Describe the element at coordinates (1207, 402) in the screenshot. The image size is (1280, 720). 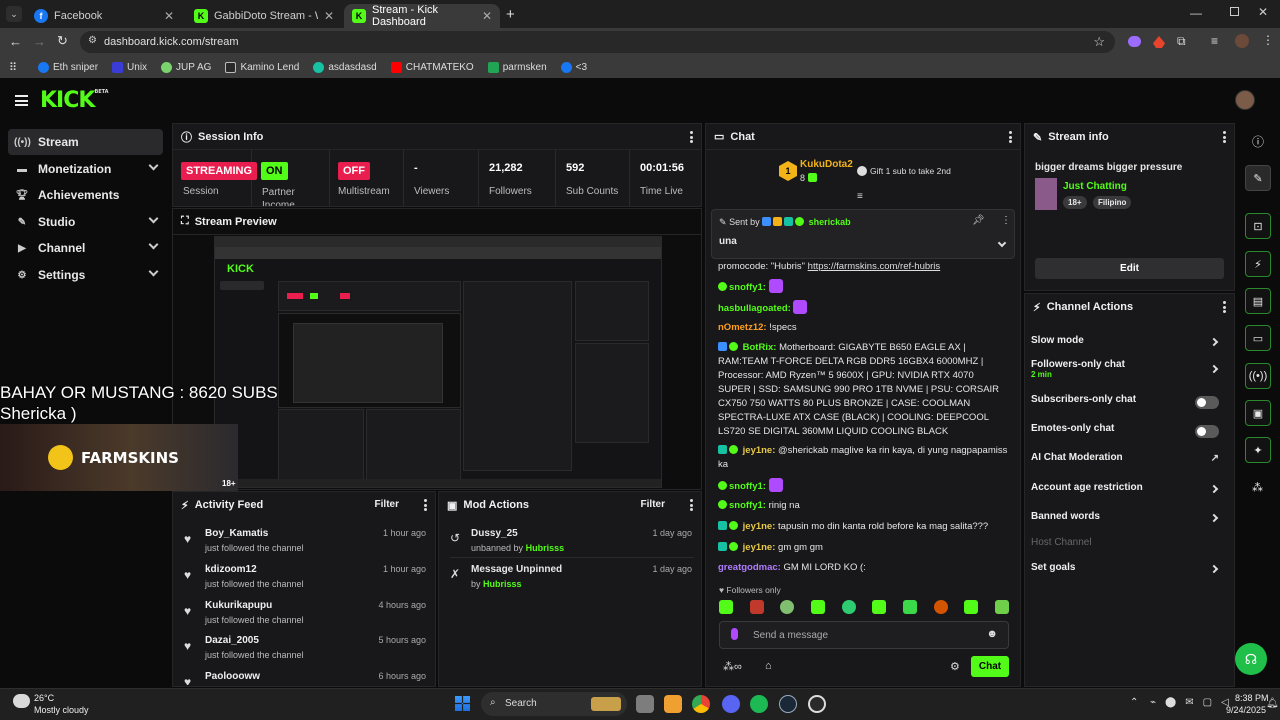
I see `subscribers-only-toggle` at that location.